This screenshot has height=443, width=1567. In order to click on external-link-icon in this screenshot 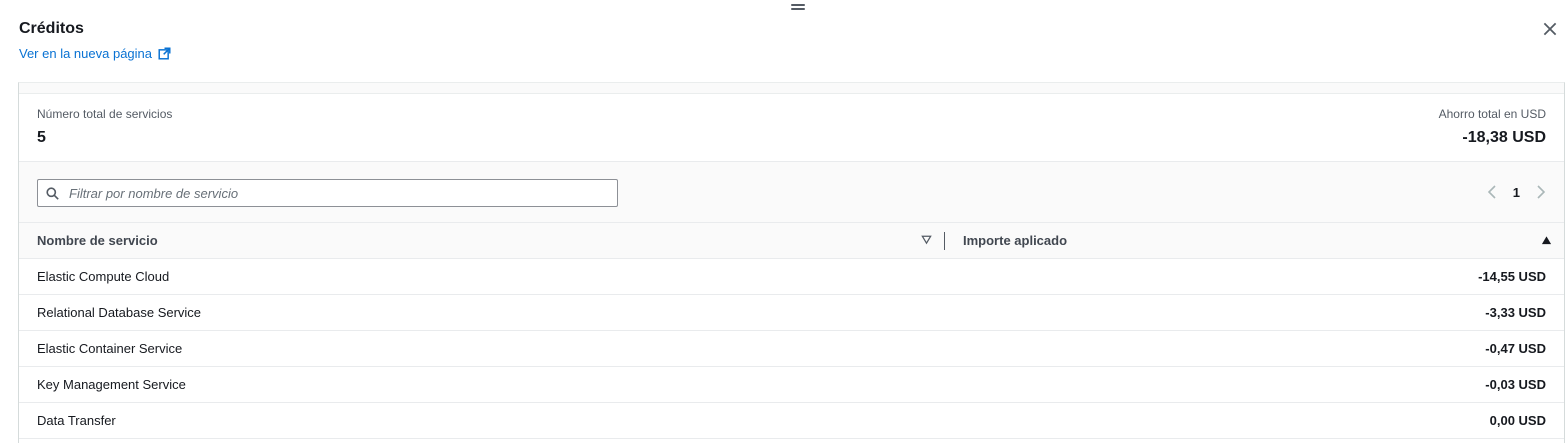, I will do `click(164, 53)`.